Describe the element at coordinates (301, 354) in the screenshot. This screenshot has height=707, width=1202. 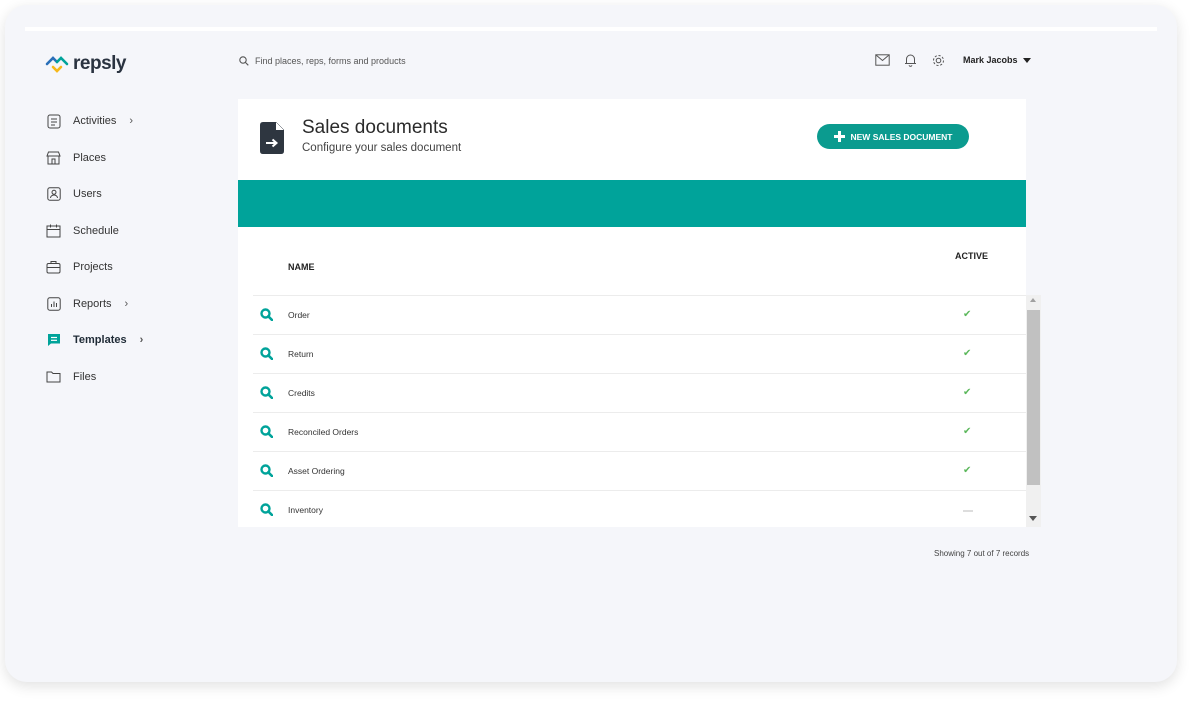
I see `document-name: Return` at that location.